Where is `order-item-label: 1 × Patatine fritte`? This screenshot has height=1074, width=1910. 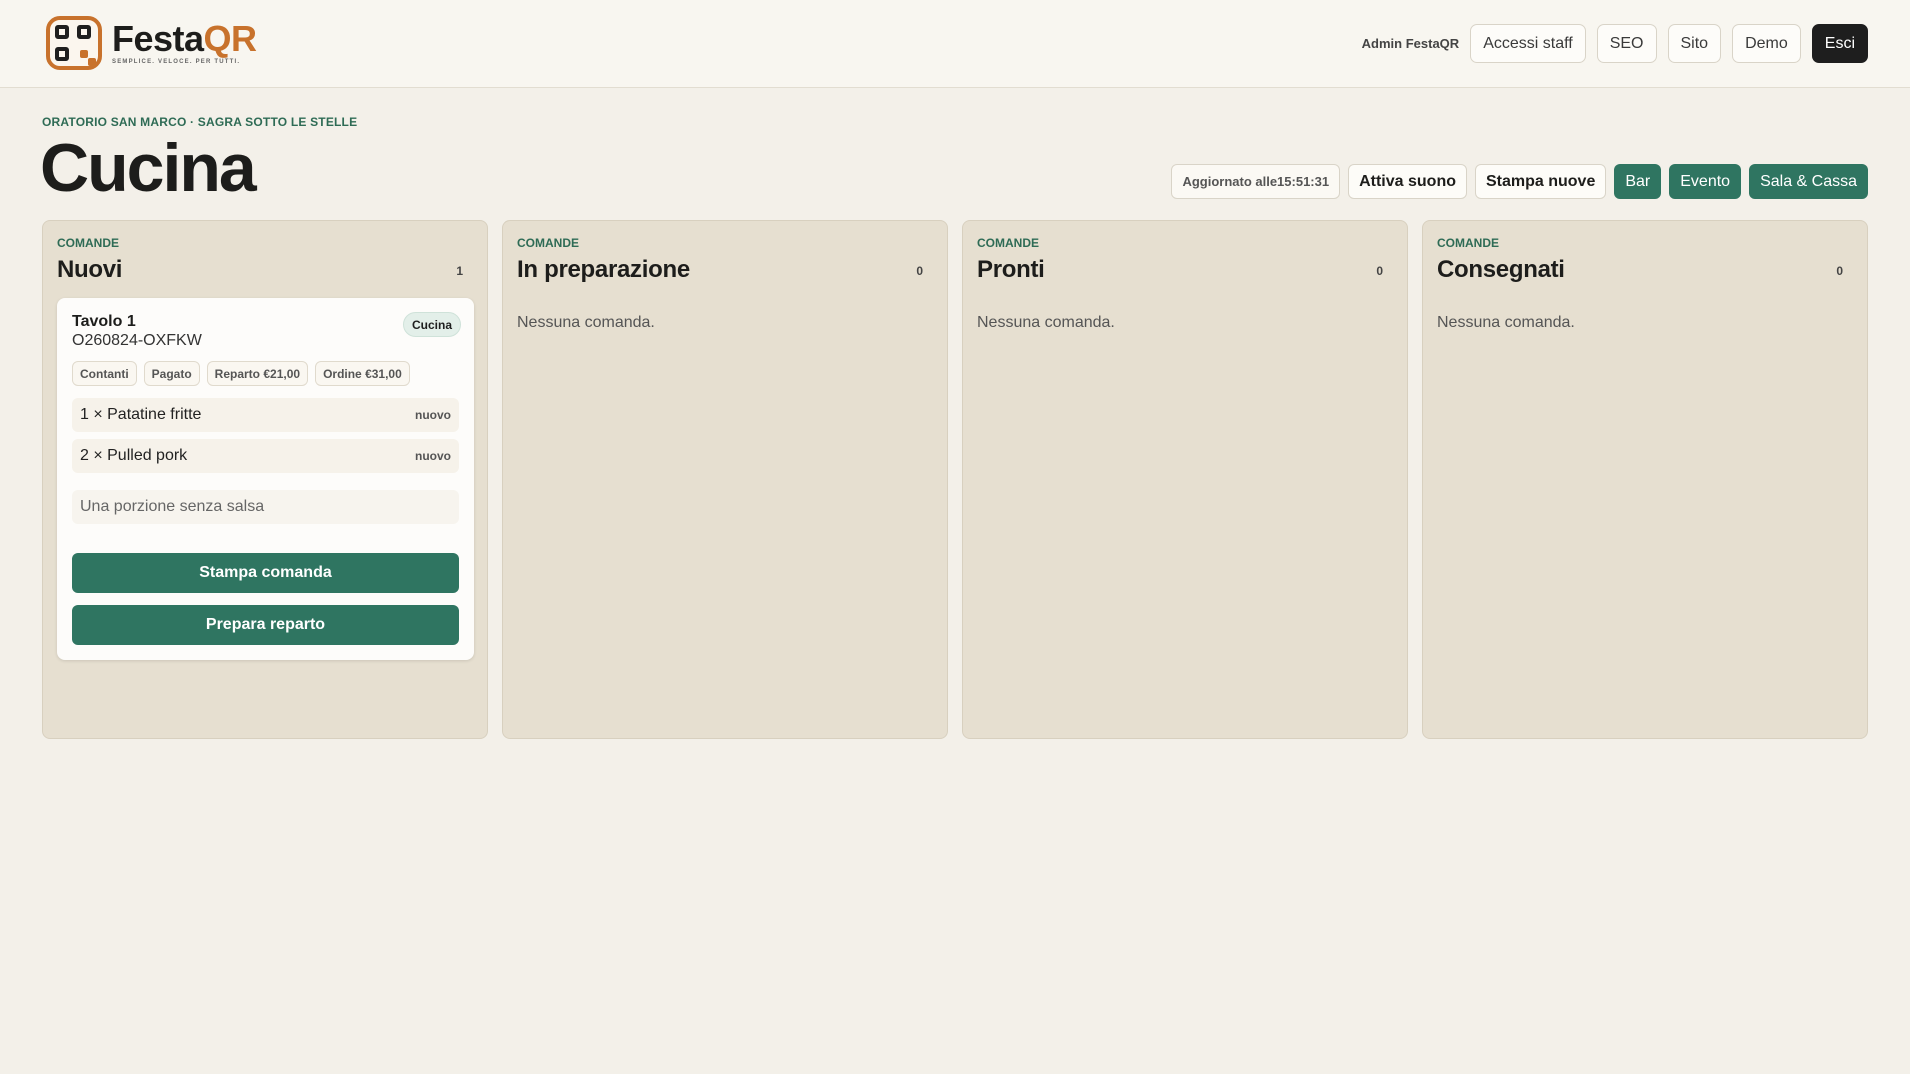 order-item-label: 1 × Patatine fritte is located at coordinates (141, 414).